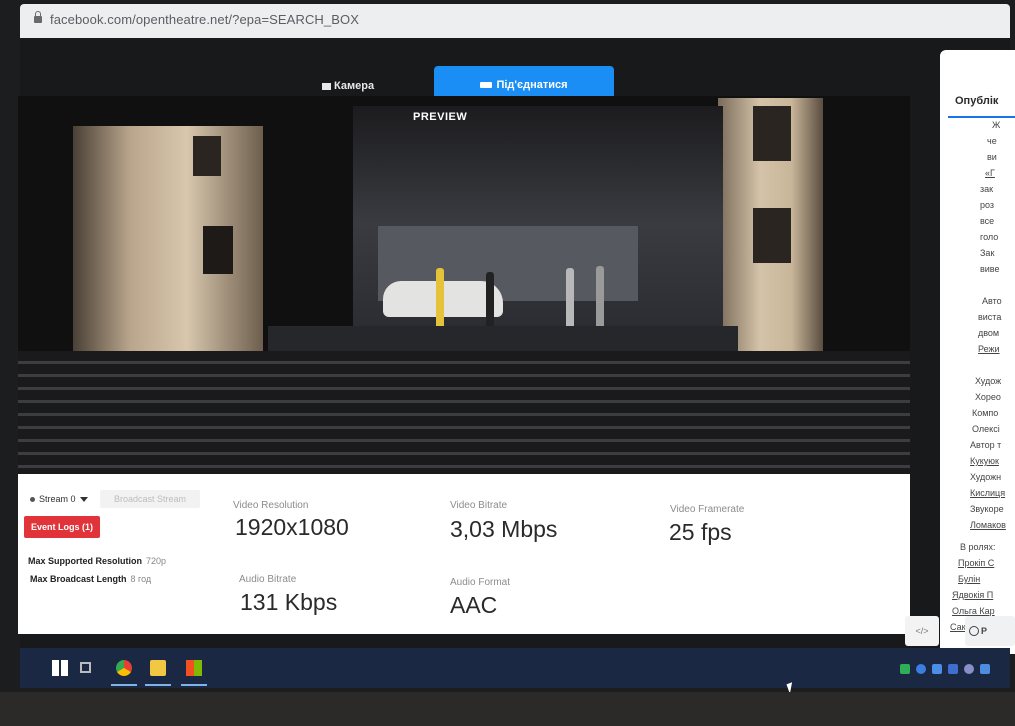 This screenshot has width=1015, height=726. Describe the element at coordinates (969, 579) in the screenshot. I see `sidebar-text-line: Булін` at that location.